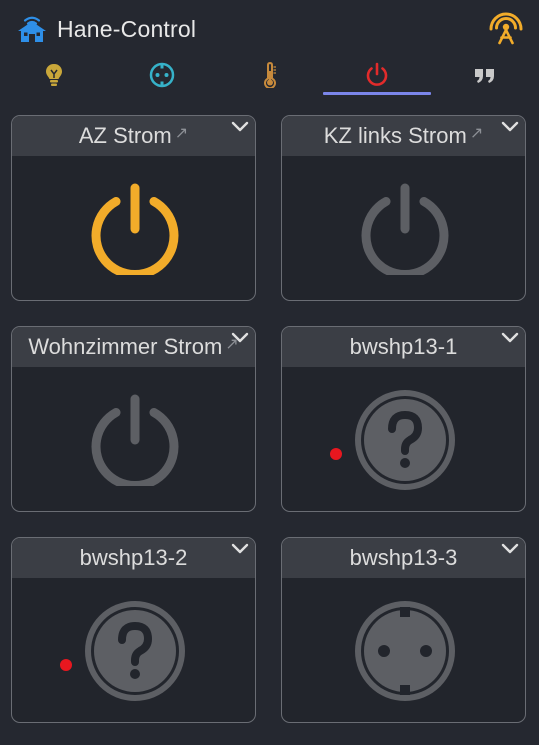 This screenshot has height=745, width=539. What do you see at coordinates (506, 27) in the screenshot?
I see `broadcast-icon` at bounding box center [506, 27].